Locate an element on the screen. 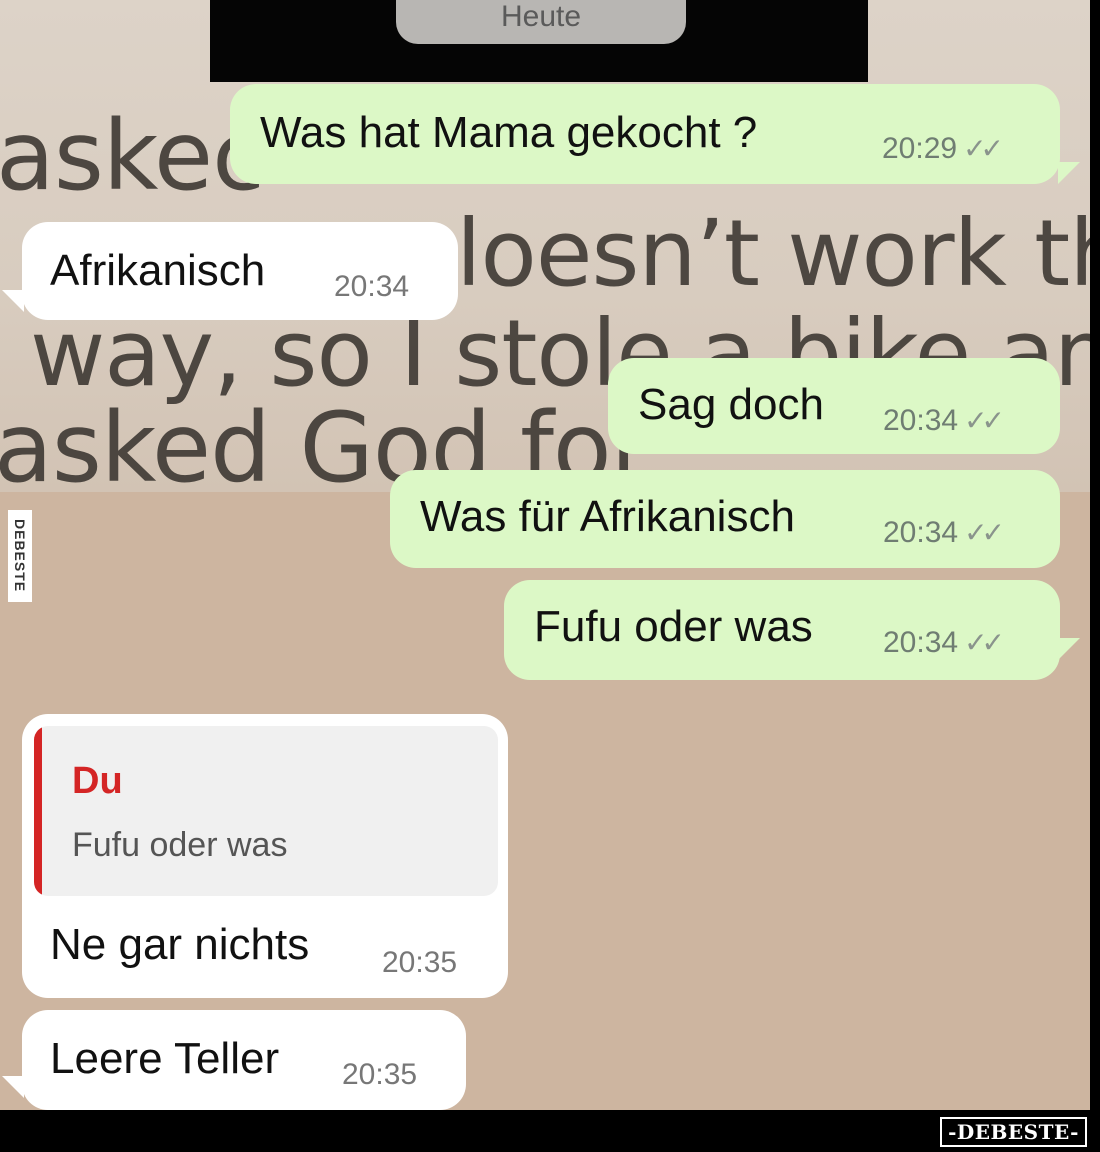 This screenshot has width=1100, height=1152. message-bubble-outgoing: Sag doch 20:34 ✓✓ is located at coordinates (834, 406).